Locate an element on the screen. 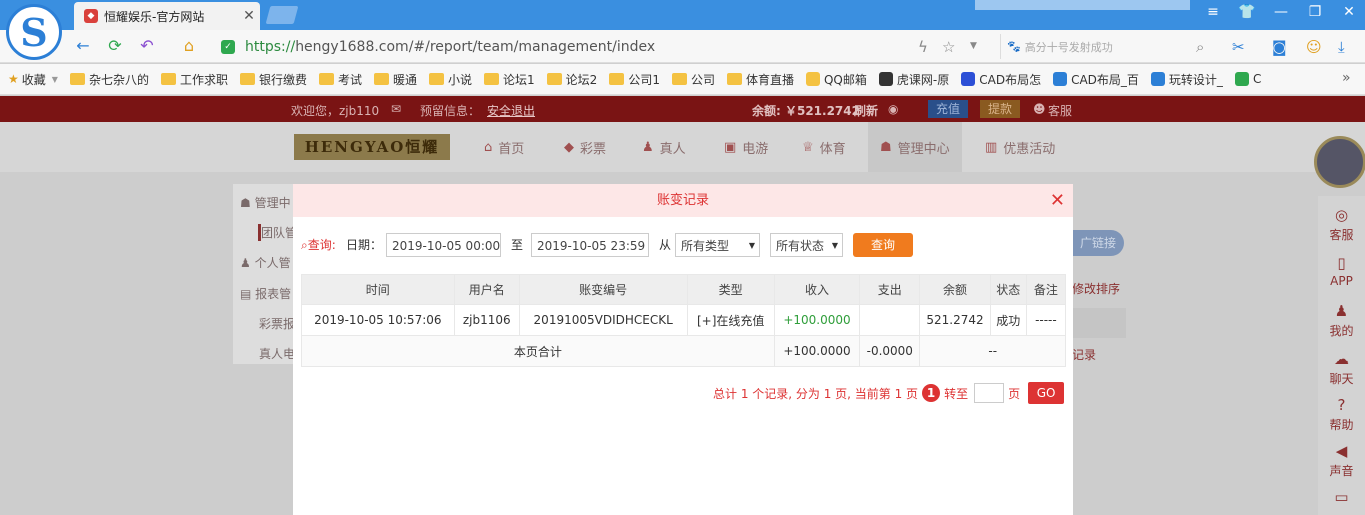 Image resolution: width=1365 pixels, height=515 pixels. bookmark-item: CAD布局怎 is located at coordinates (1001, 79).